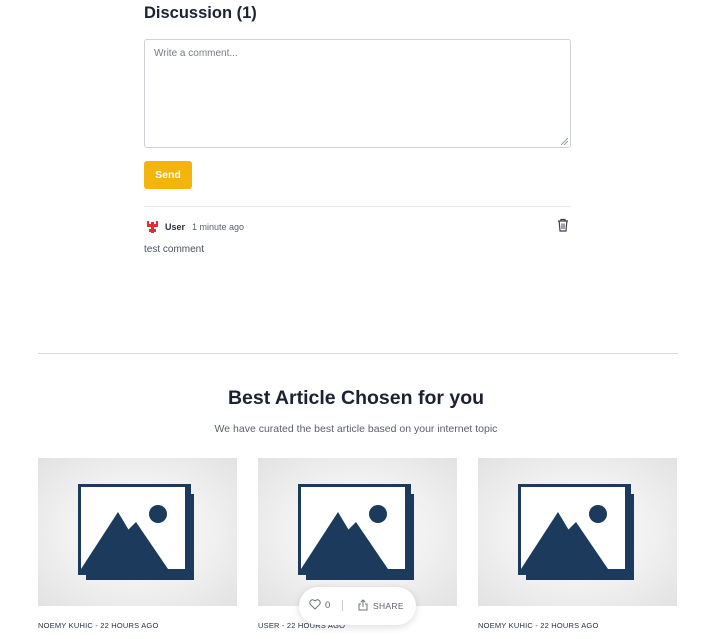 This screenshot has height=639, width=712. Describe the element at coordinates (363, 605) in the screenshot. I see `share-icon` at that location.